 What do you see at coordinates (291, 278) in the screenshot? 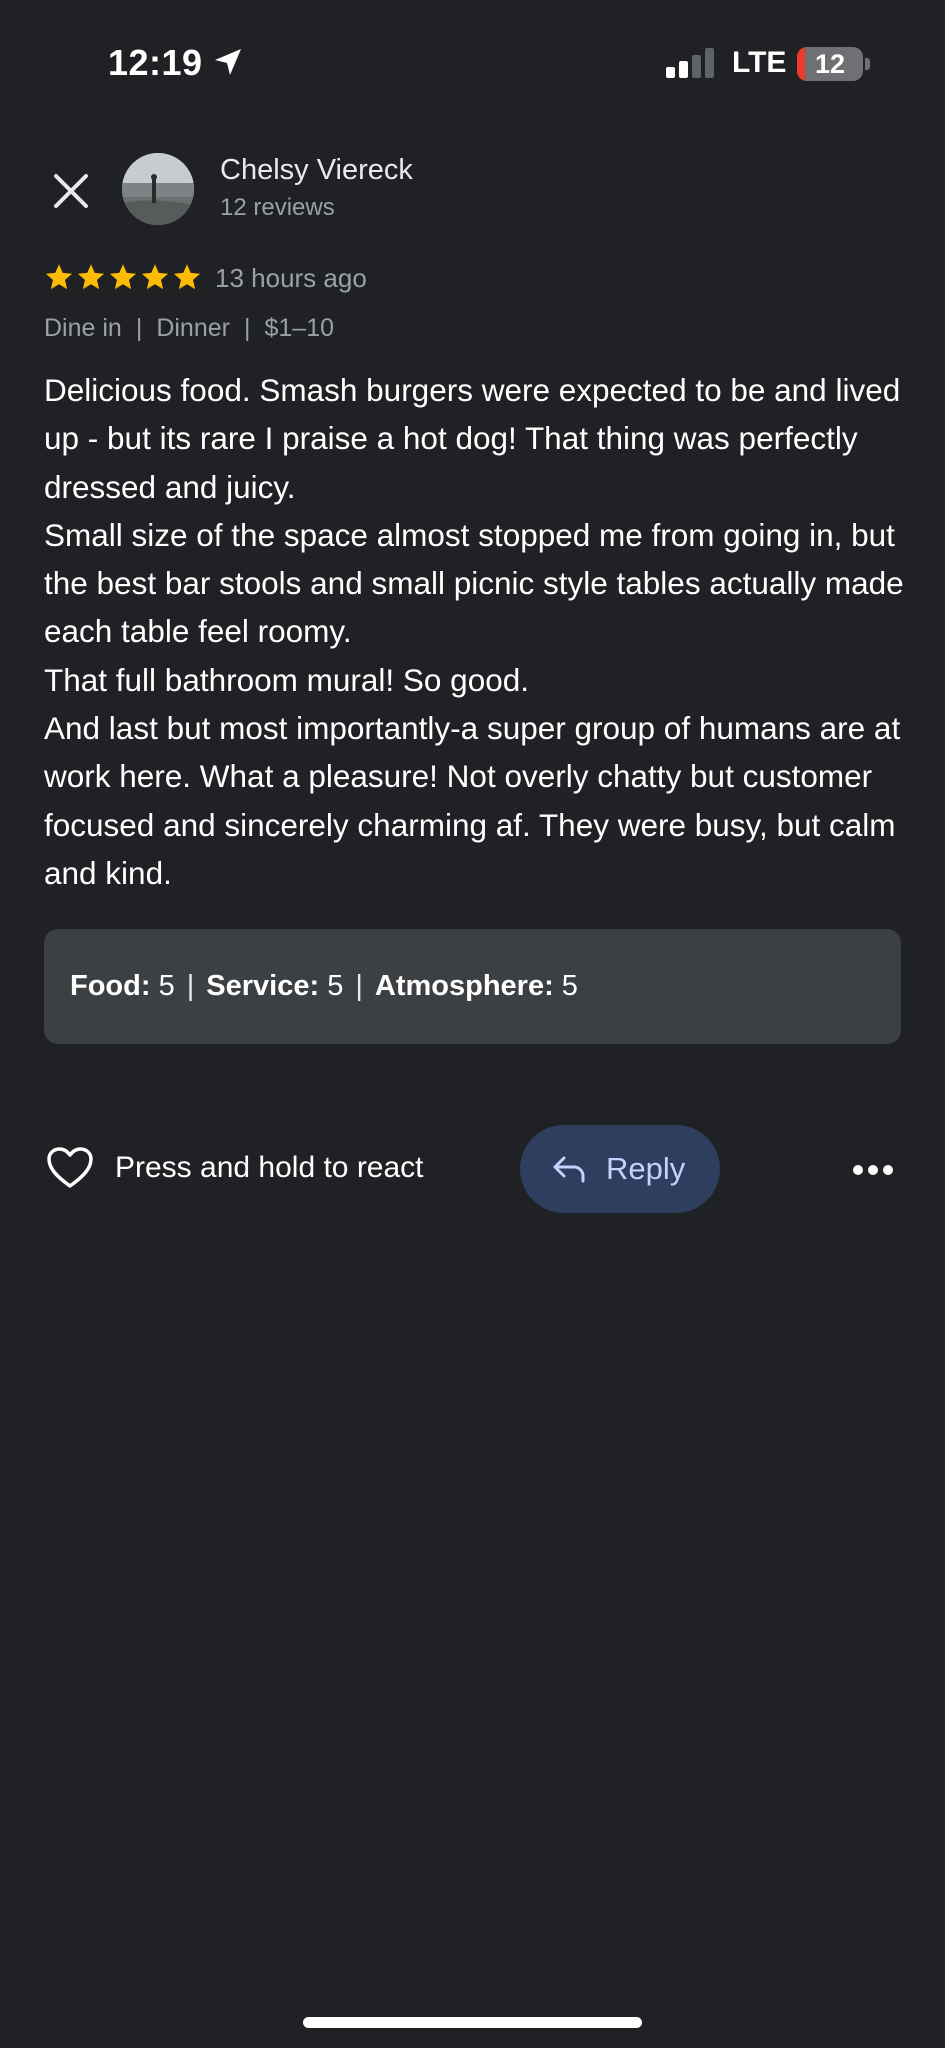
I see `review-time: 13 hours ago` at bounding box center [291, 278].